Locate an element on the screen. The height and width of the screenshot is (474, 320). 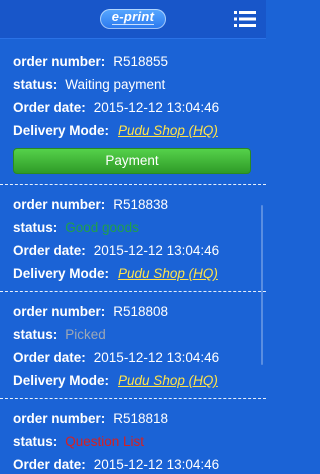
e-print-logo: e-print is located at coordinates (133, 19).